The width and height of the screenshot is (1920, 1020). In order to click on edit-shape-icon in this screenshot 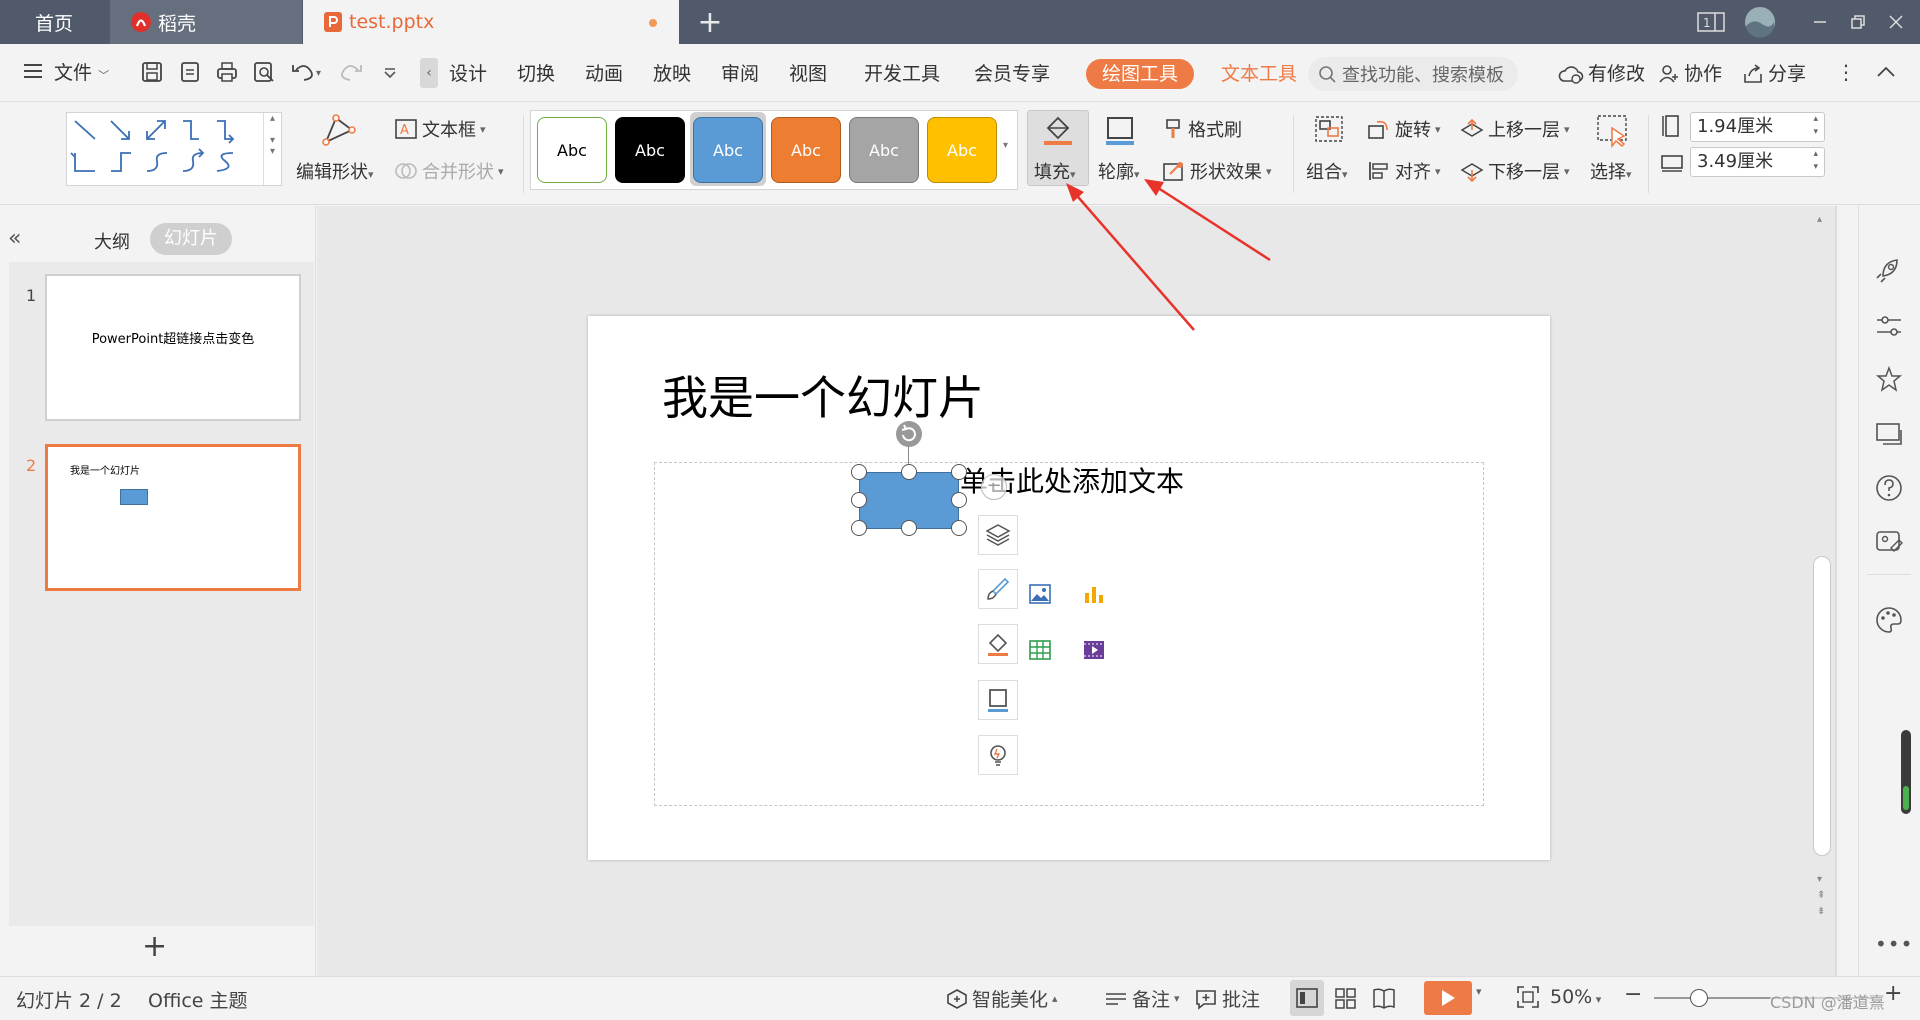, I will do `click(338, 130)`.